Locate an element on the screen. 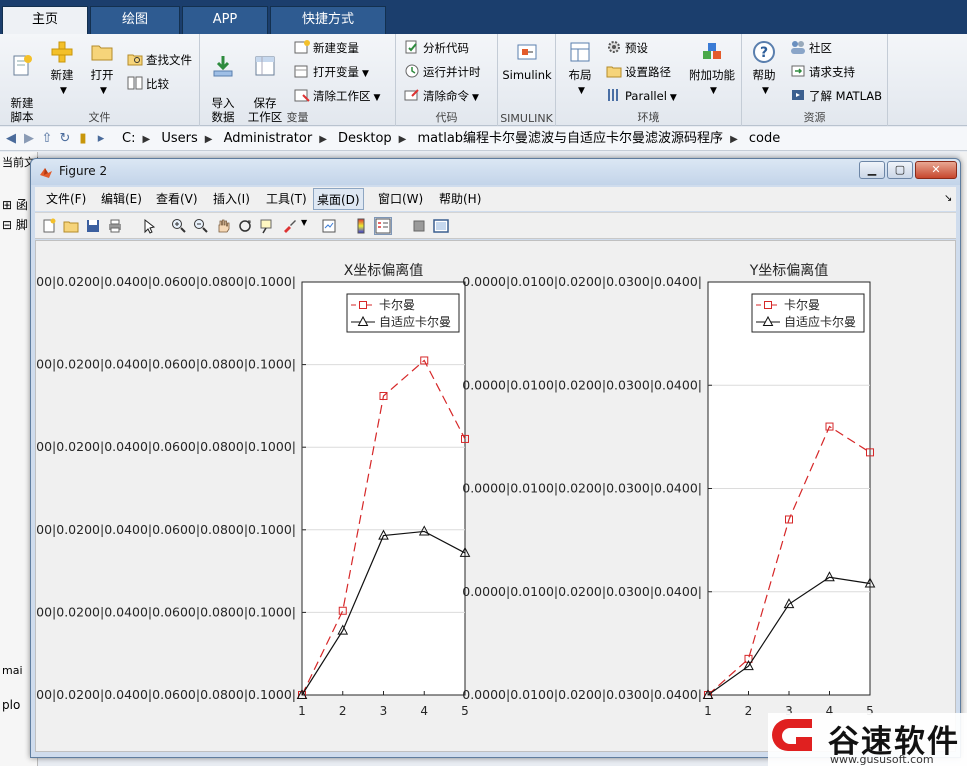 This screenshot has width=967, height=766. request-support-label: 请求支持 is located at coordinates (832, 72).